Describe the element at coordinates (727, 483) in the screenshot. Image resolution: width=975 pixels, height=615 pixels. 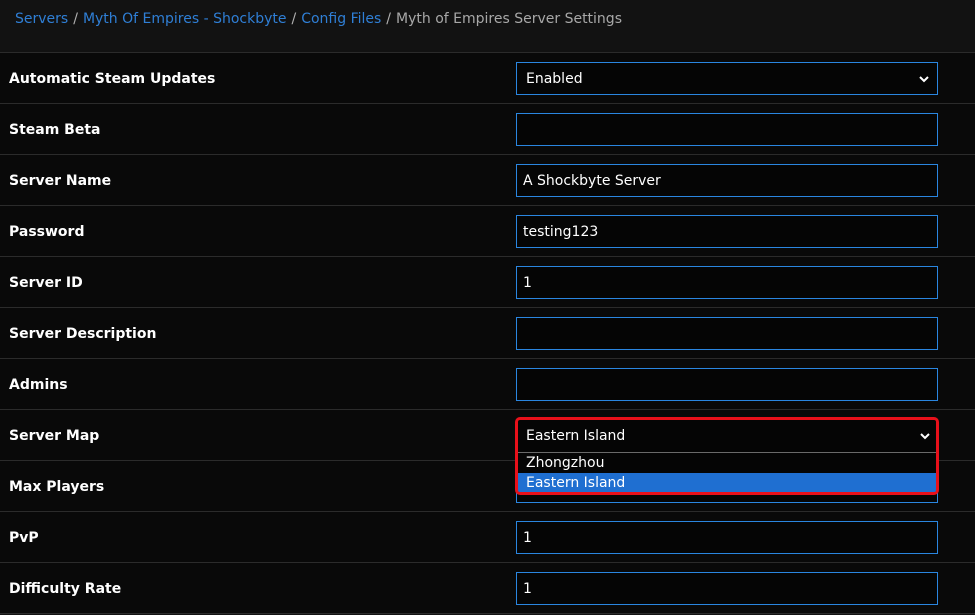
I see `option-eastern-island: Eastern Island` at that location.